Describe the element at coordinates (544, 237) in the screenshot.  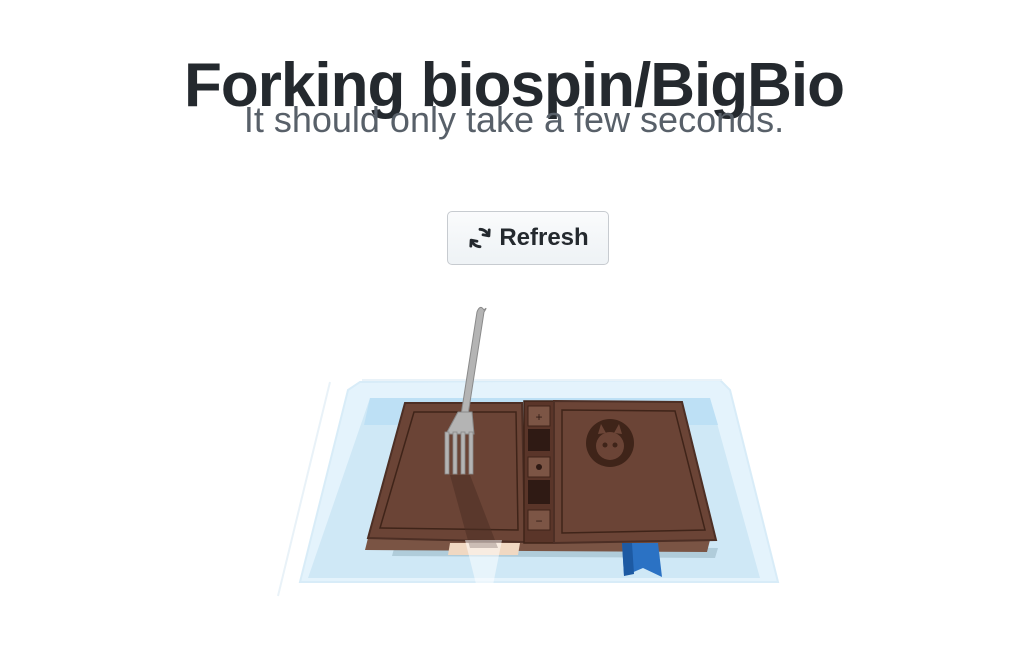
I see `refresh-button-label: Refresh` at that location.